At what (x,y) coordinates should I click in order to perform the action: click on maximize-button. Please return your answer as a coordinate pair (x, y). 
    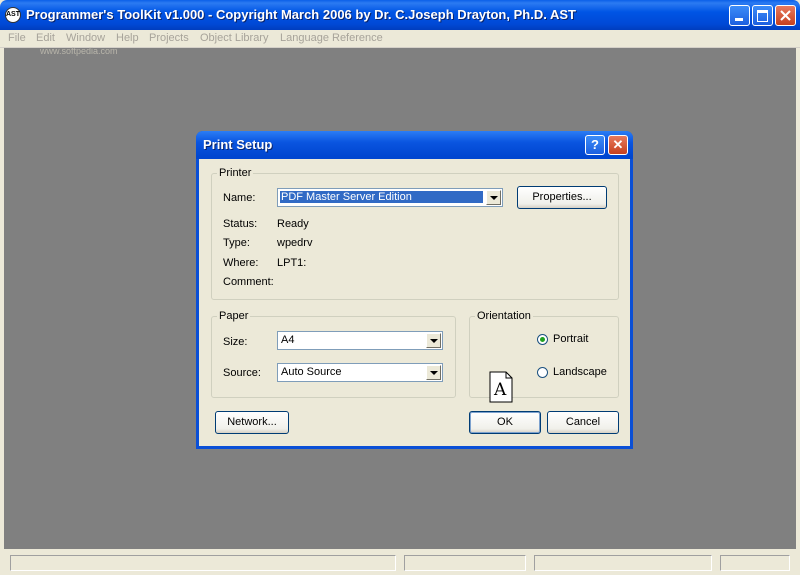
    Looking at the image, I should click on (762, 15).